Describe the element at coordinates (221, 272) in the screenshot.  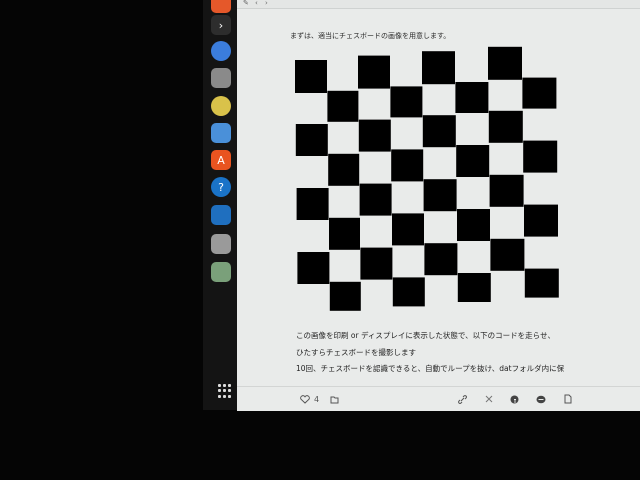
I see `trash-icon` at that location.